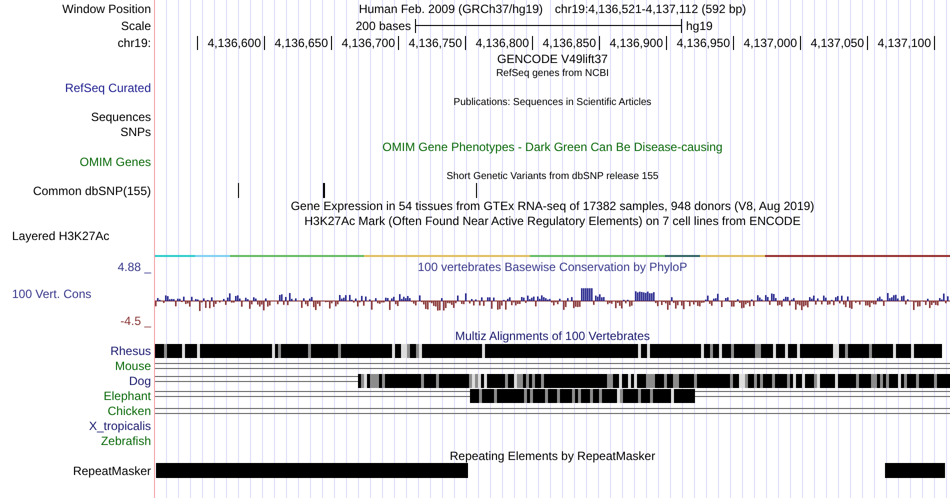 The height and width of the screenshot is (498, 950). Describe the element at coordinates (553, 267) in the screenshot. I see `track-title: 100 vertebrates Basewise Conservation by PhyloP` at that location.